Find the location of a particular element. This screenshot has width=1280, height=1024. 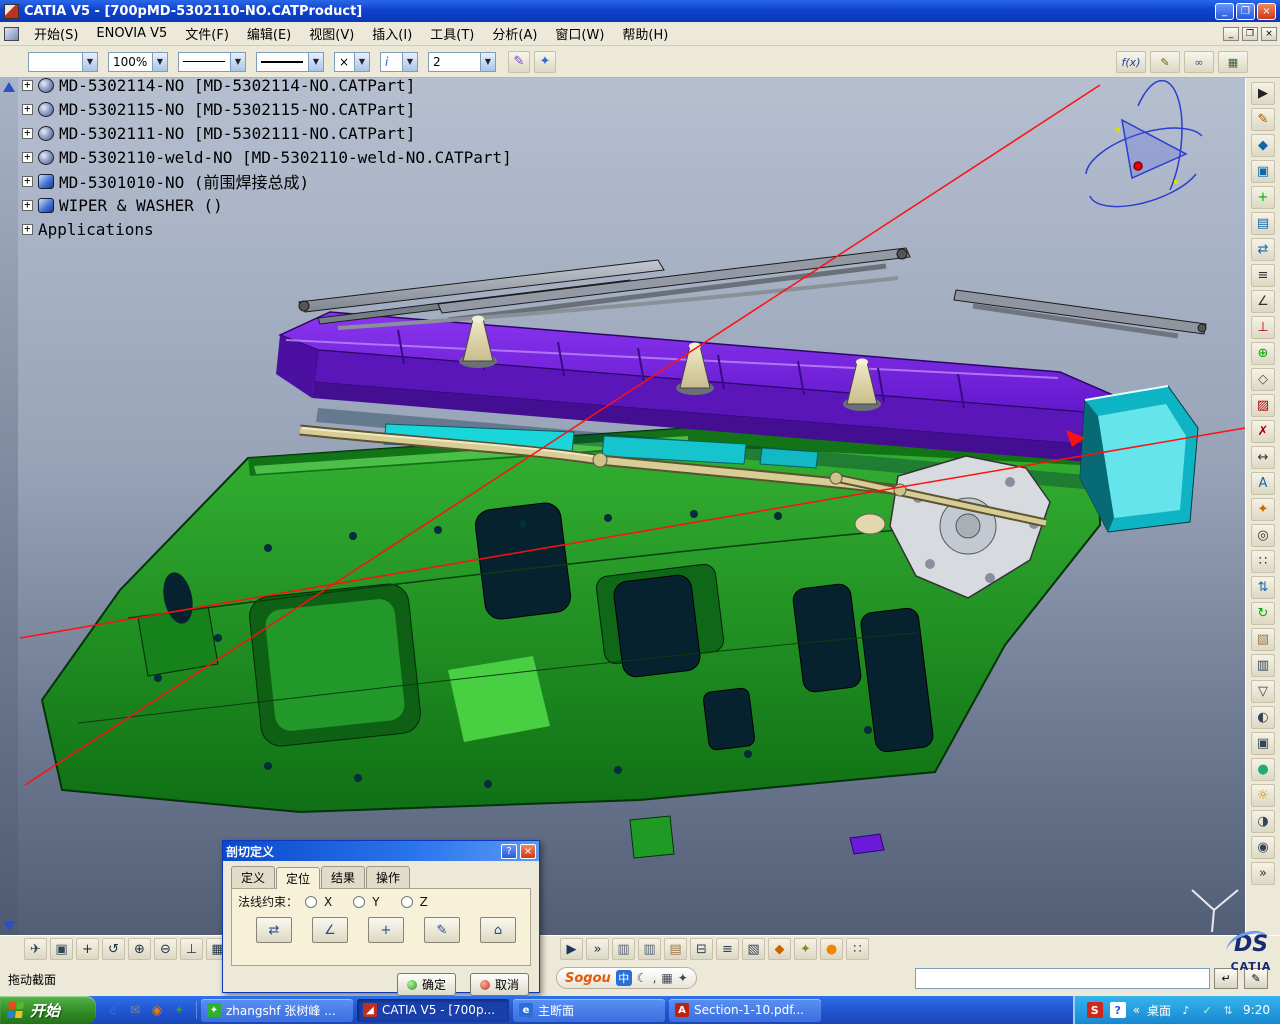

wizard-icon: ✦ is located at coordinates (545, 61).